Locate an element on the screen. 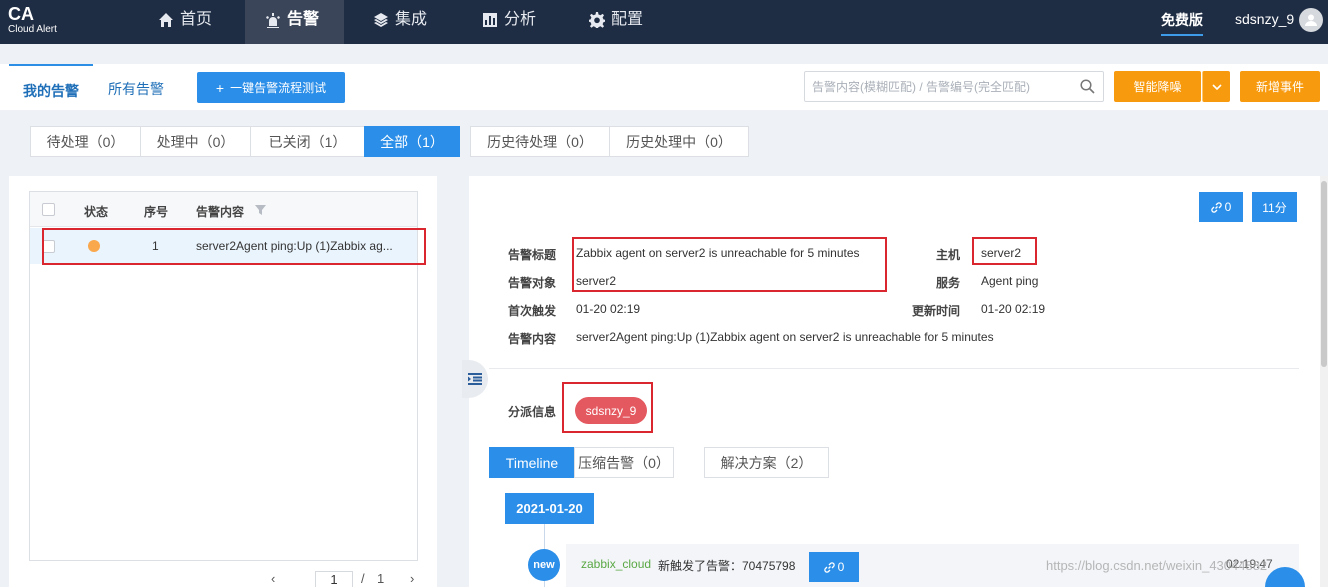 This screenshot has height=587, width=1328. filter-closed: 已关闭（1） is located at coordinates (307, 141).